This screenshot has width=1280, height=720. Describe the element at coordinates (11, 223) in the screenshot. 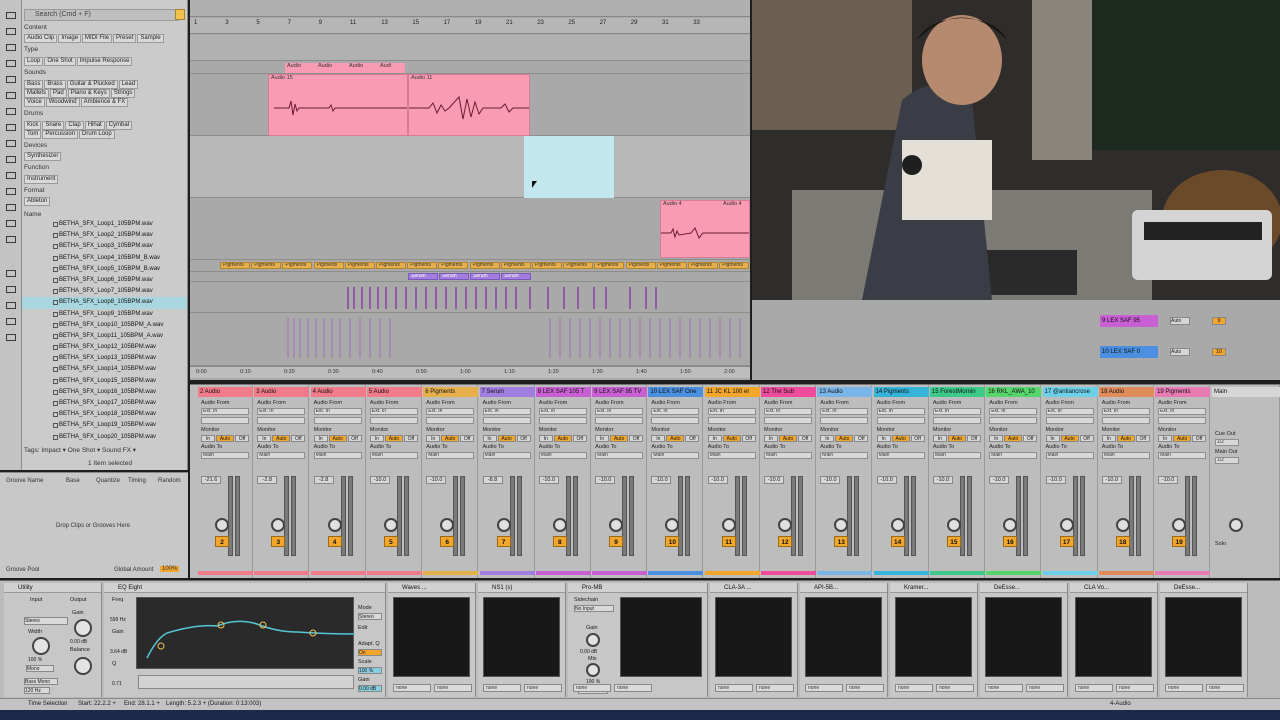

I see `user-library-icon` at that location.